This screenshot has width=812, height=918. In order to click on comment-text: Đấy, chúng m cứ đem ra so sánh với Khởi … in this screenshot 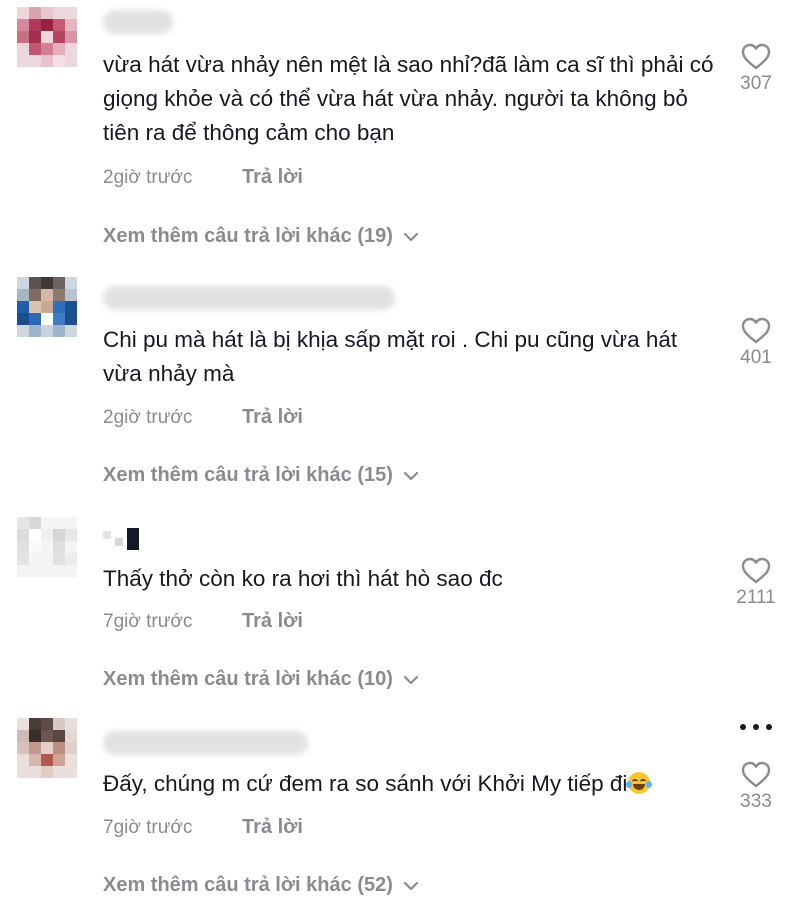, I will do `click(410, 784)`.